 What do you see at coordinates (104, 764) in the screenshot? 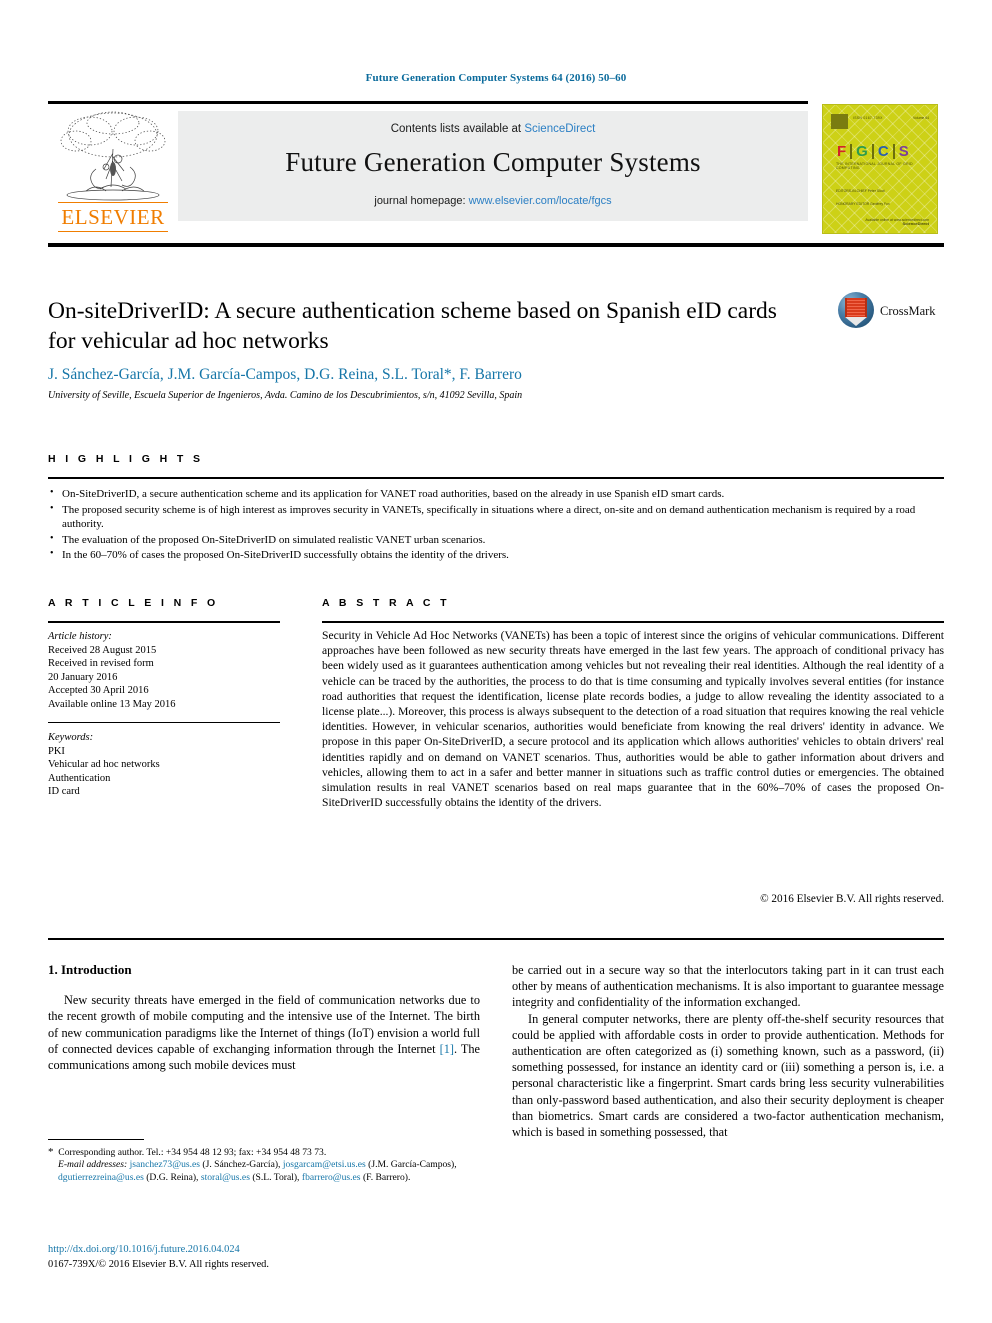
I see `keyword-item: Vehicular ad hoc networks` at bounding box center [104, 764].